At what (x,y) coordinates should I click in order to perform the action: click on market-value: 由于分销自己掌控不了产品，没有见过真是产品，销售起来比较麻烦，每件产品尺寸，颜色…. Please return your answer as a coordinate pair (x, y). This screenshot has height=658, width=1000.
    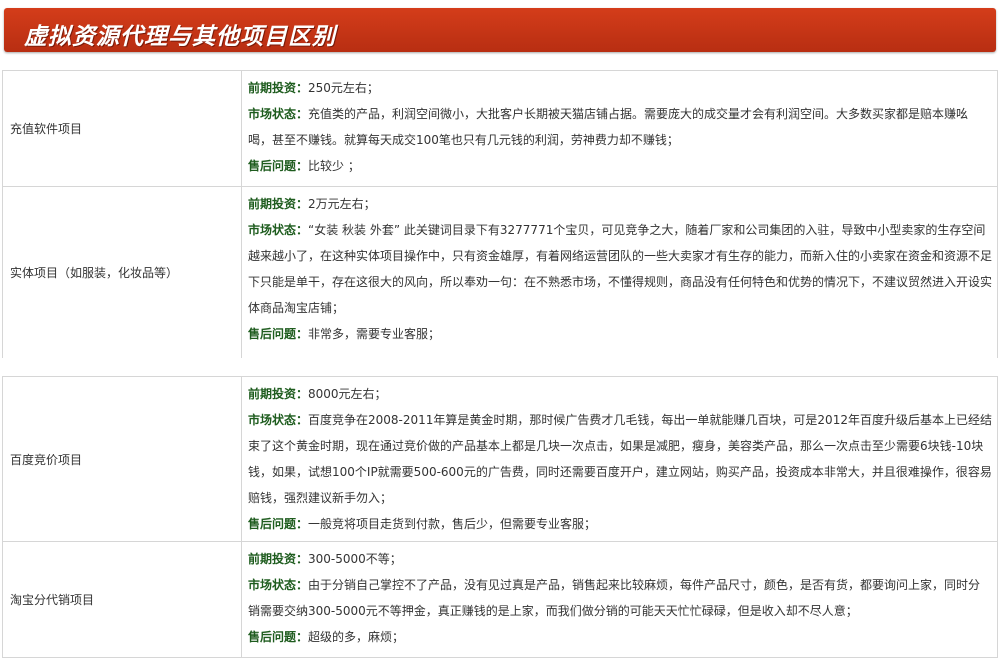
    Looking at the image, I should click on (614, 598).